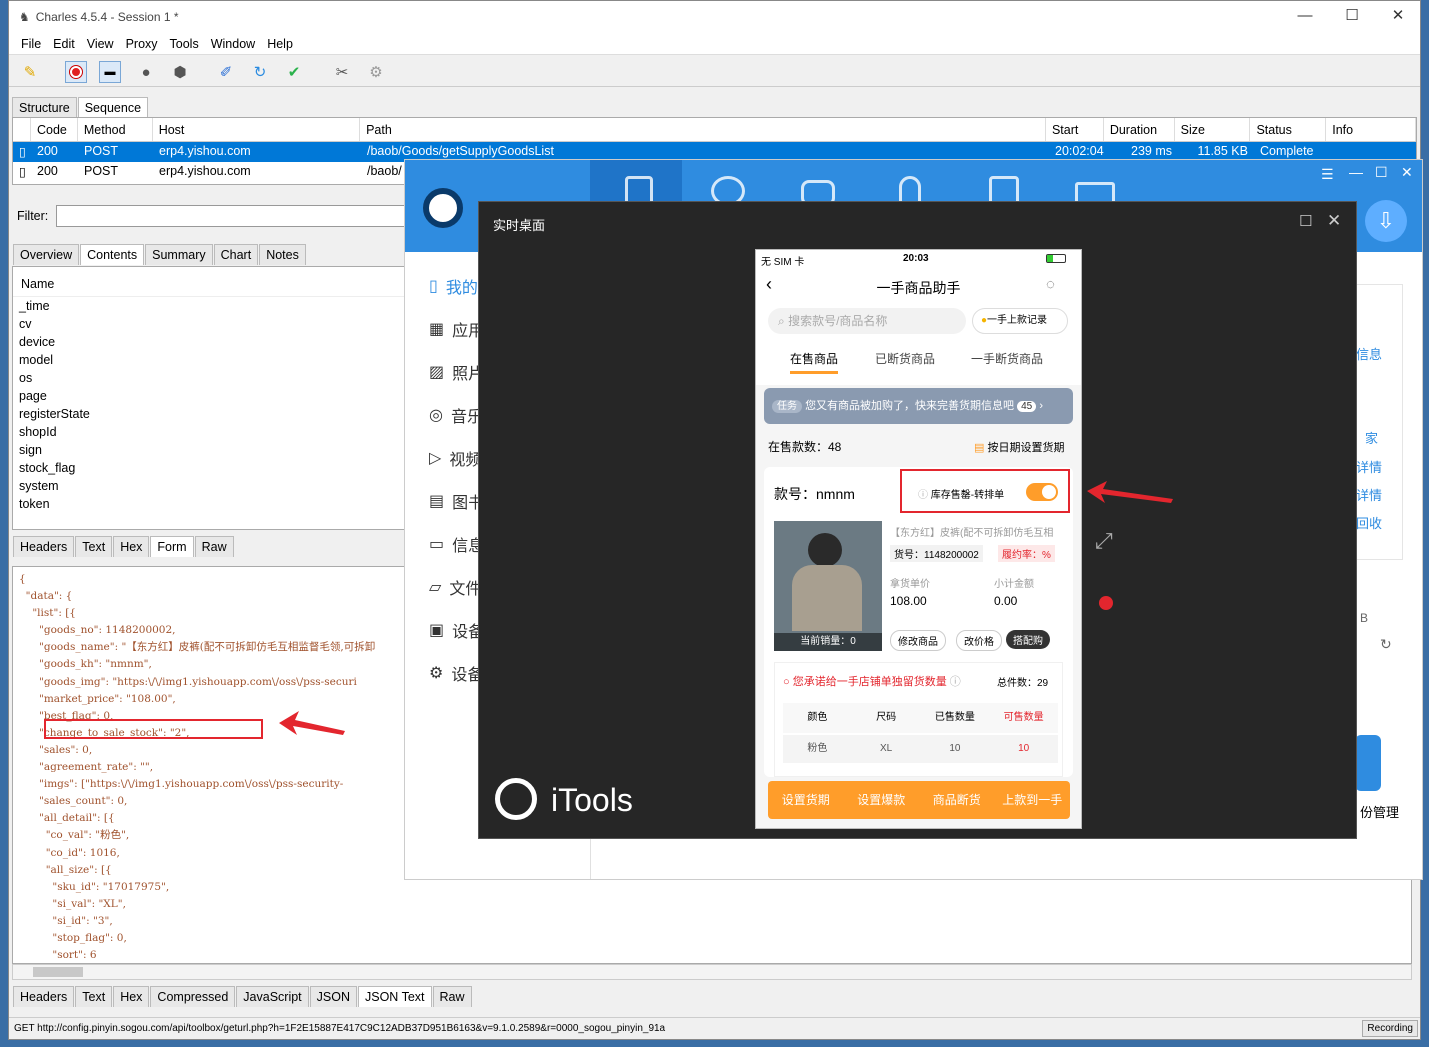 The width and height of the screenshot is (1429, 1047). Describe the element at coordinates (867, 321) in the screenshot. I see `search-input: ⌕ 搜索款号/商品名称` at that location.